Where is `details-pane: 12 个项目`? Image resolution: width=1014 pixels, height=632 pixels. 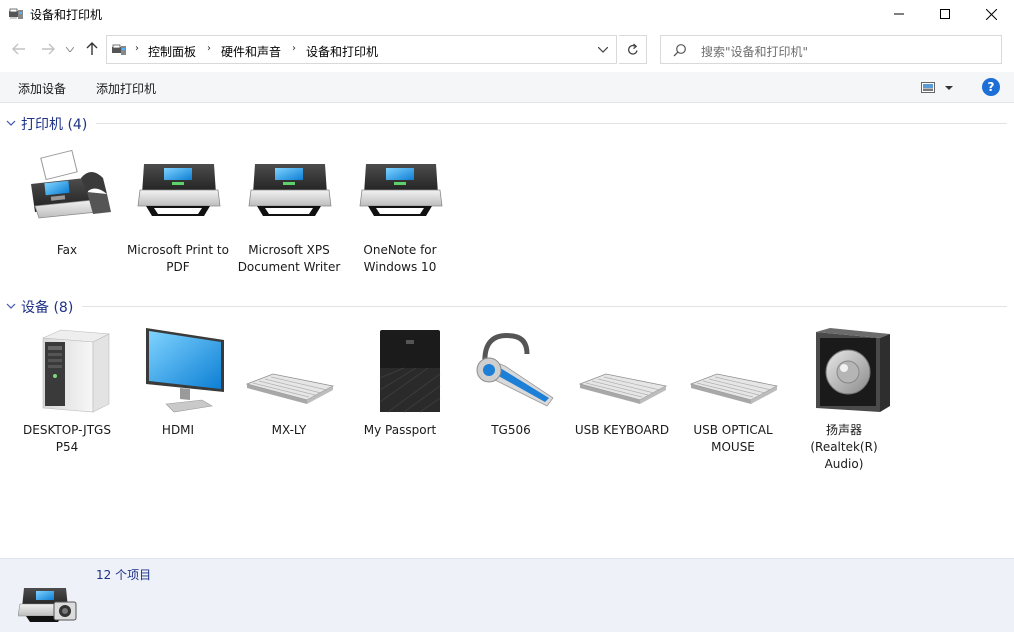 details-pane: 12 个项目 is located at coordinates (507, 595).